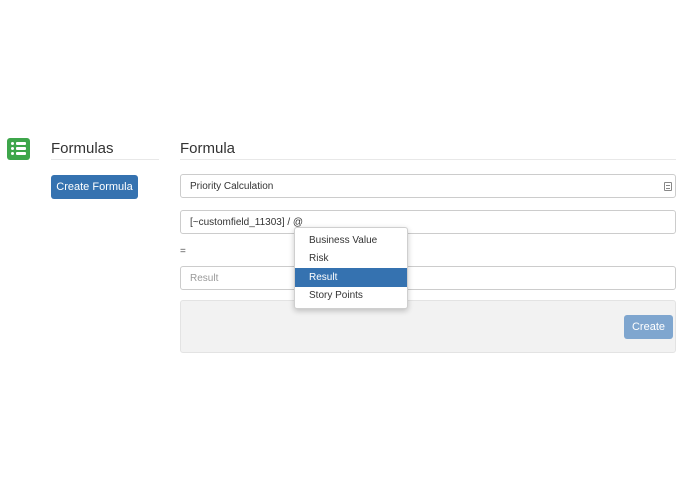 This screenshot has height=494, width=695. I want to click on formula-grid-icon, so click(18, 149).